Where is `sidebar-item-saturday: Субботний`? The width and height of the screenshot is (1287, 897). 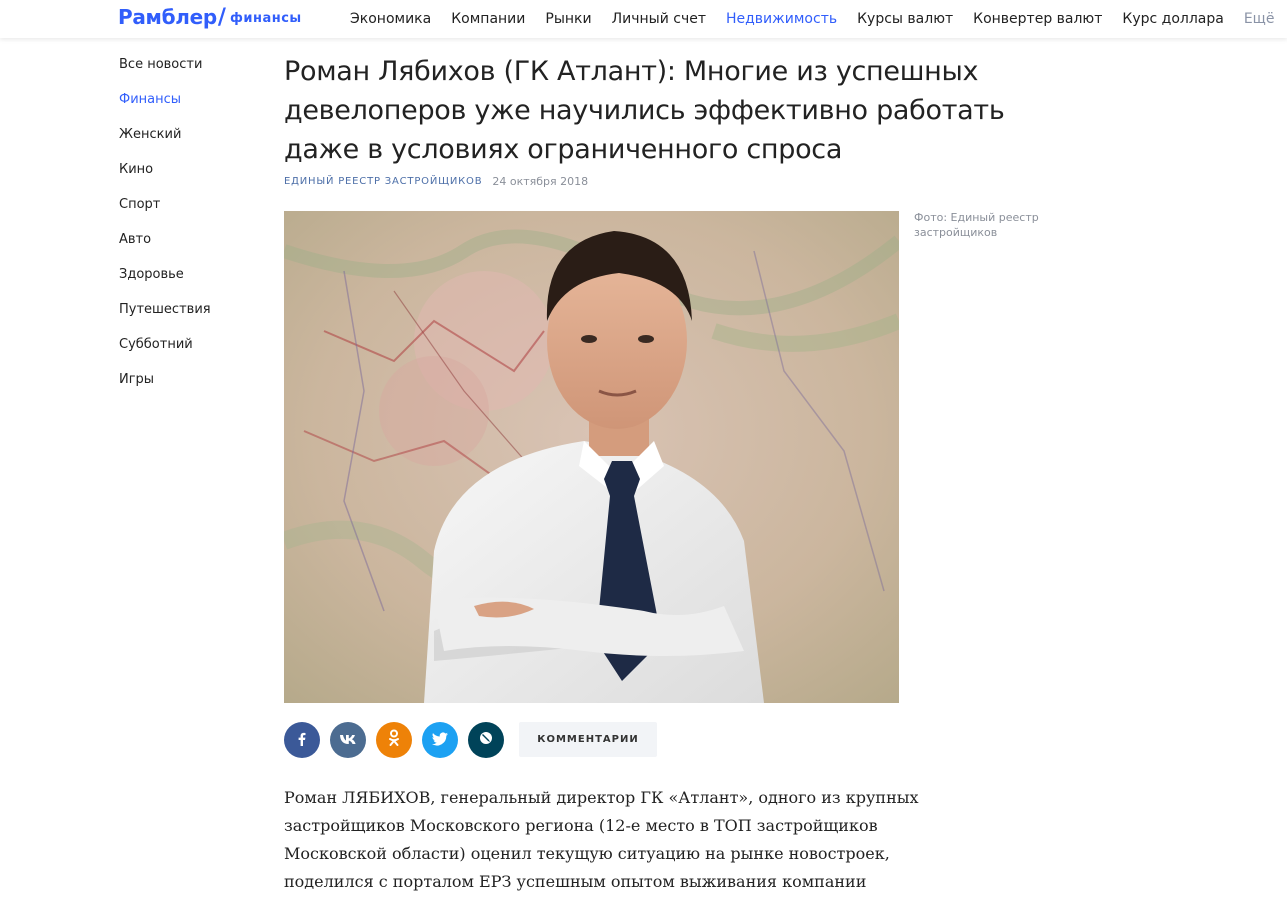 sidebar-item-saturday: Субботний is located at coordinates (189, 352).